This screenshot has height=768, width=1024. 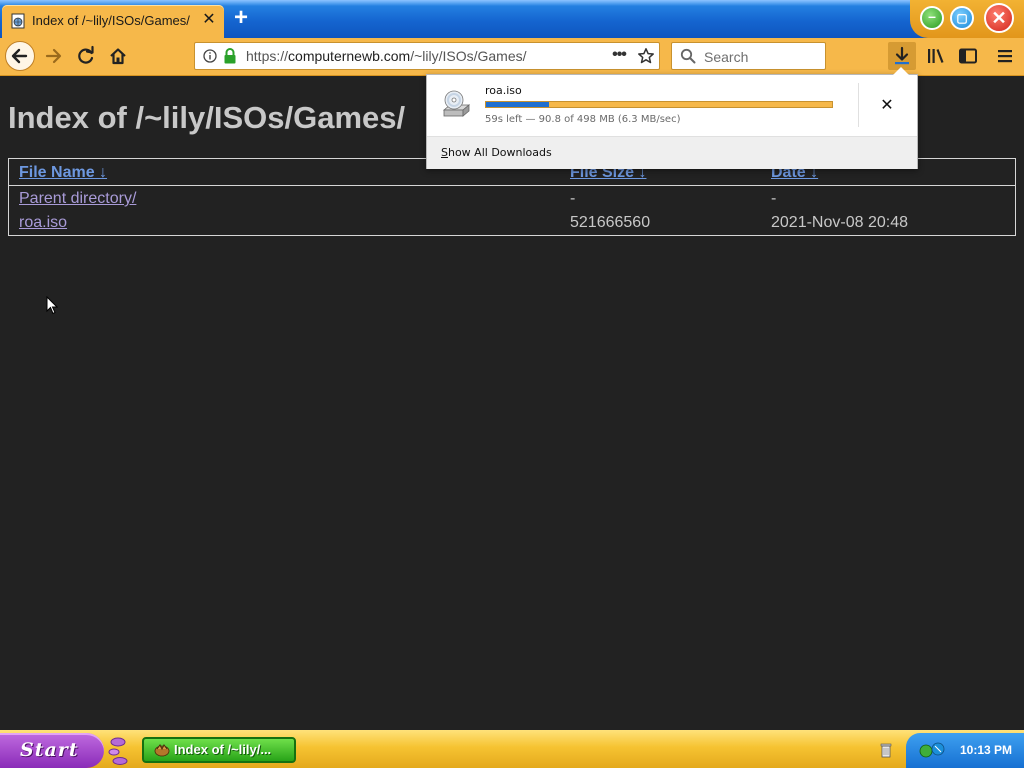 What do you see at coordinates (241, 18) in the screenshot?
I see `new-tab-button: +` at bounding box center [241, 18].